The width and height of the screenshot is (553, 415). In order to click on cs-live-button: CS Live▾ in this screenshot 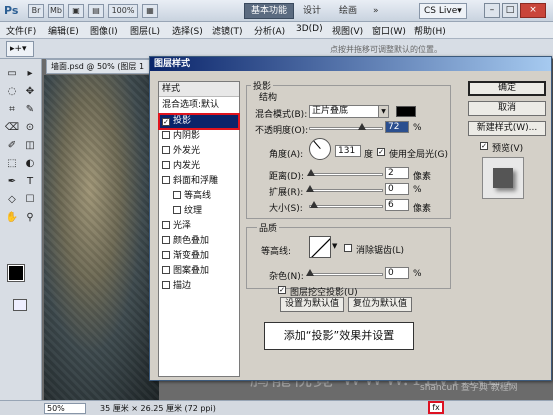, I will do `click(443, 11)`.